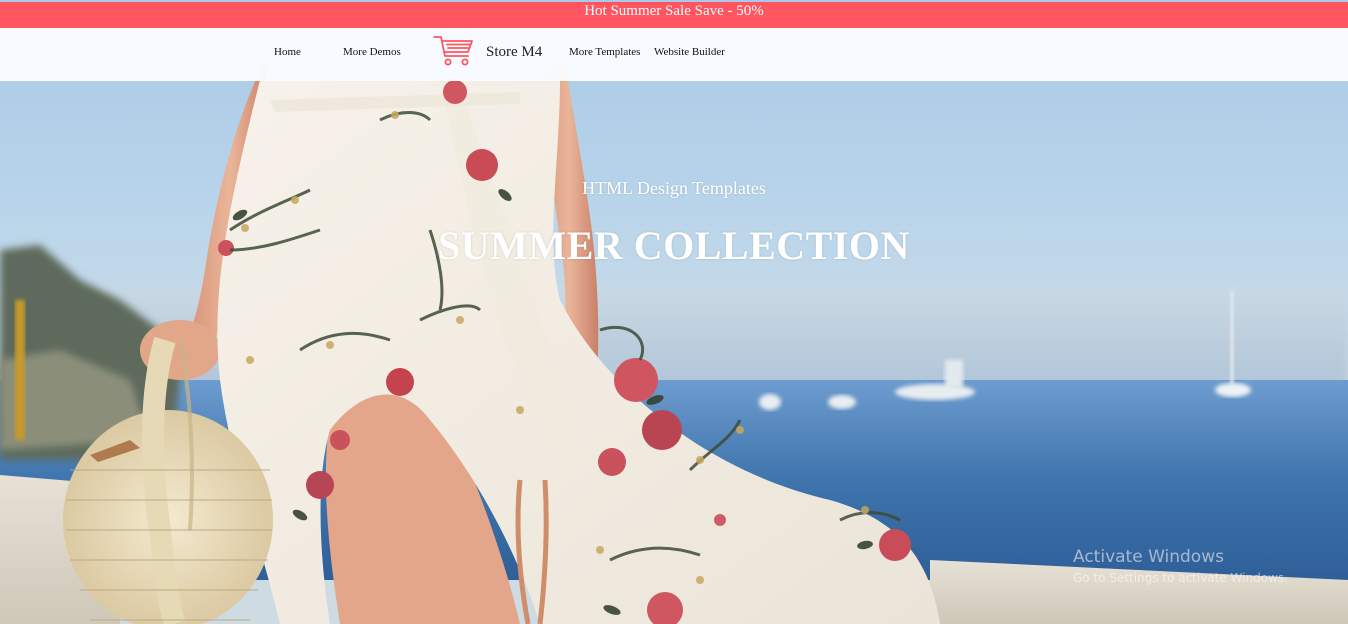  Describe the element at coordinates (674, 11) in the screenshot. I see `promo-text: Hot Summer Sale Save - 50%` at that location.